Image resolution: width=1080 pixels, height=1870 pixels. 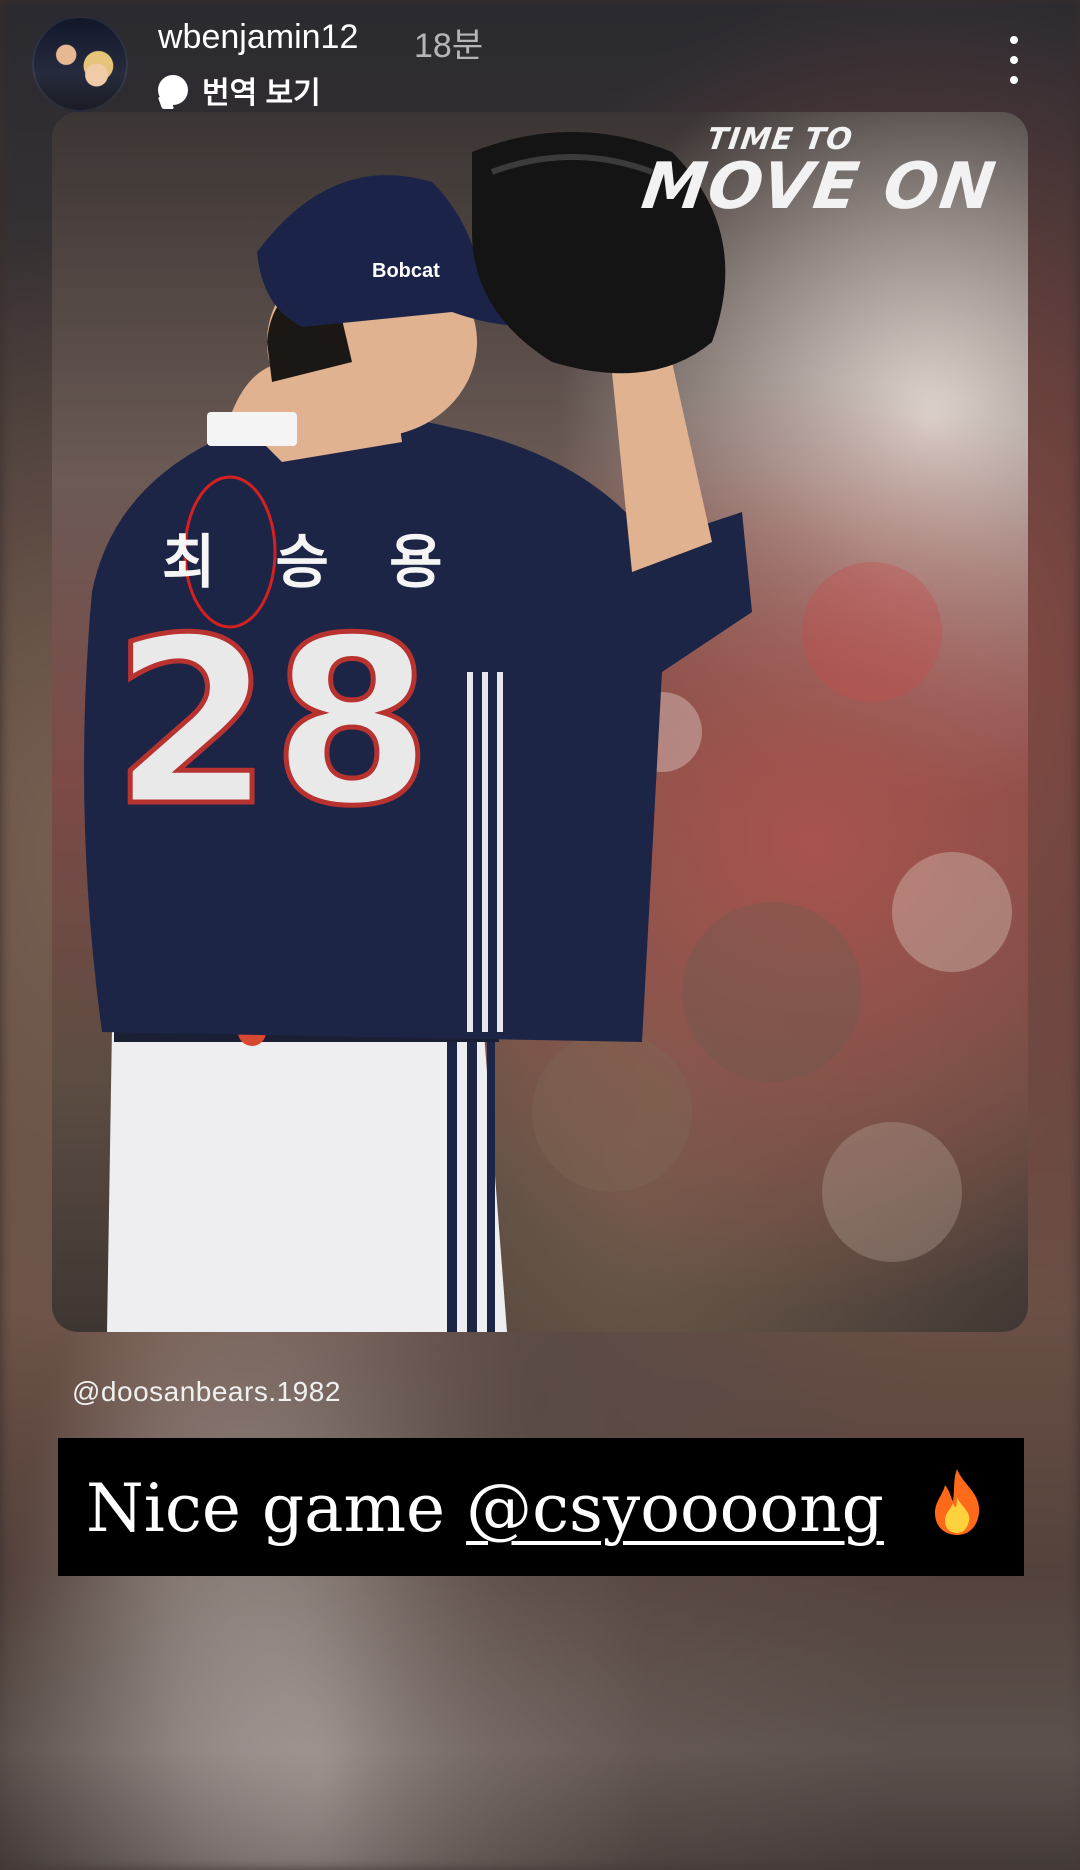 I want to click on avatar, so click(x=80, y=64).